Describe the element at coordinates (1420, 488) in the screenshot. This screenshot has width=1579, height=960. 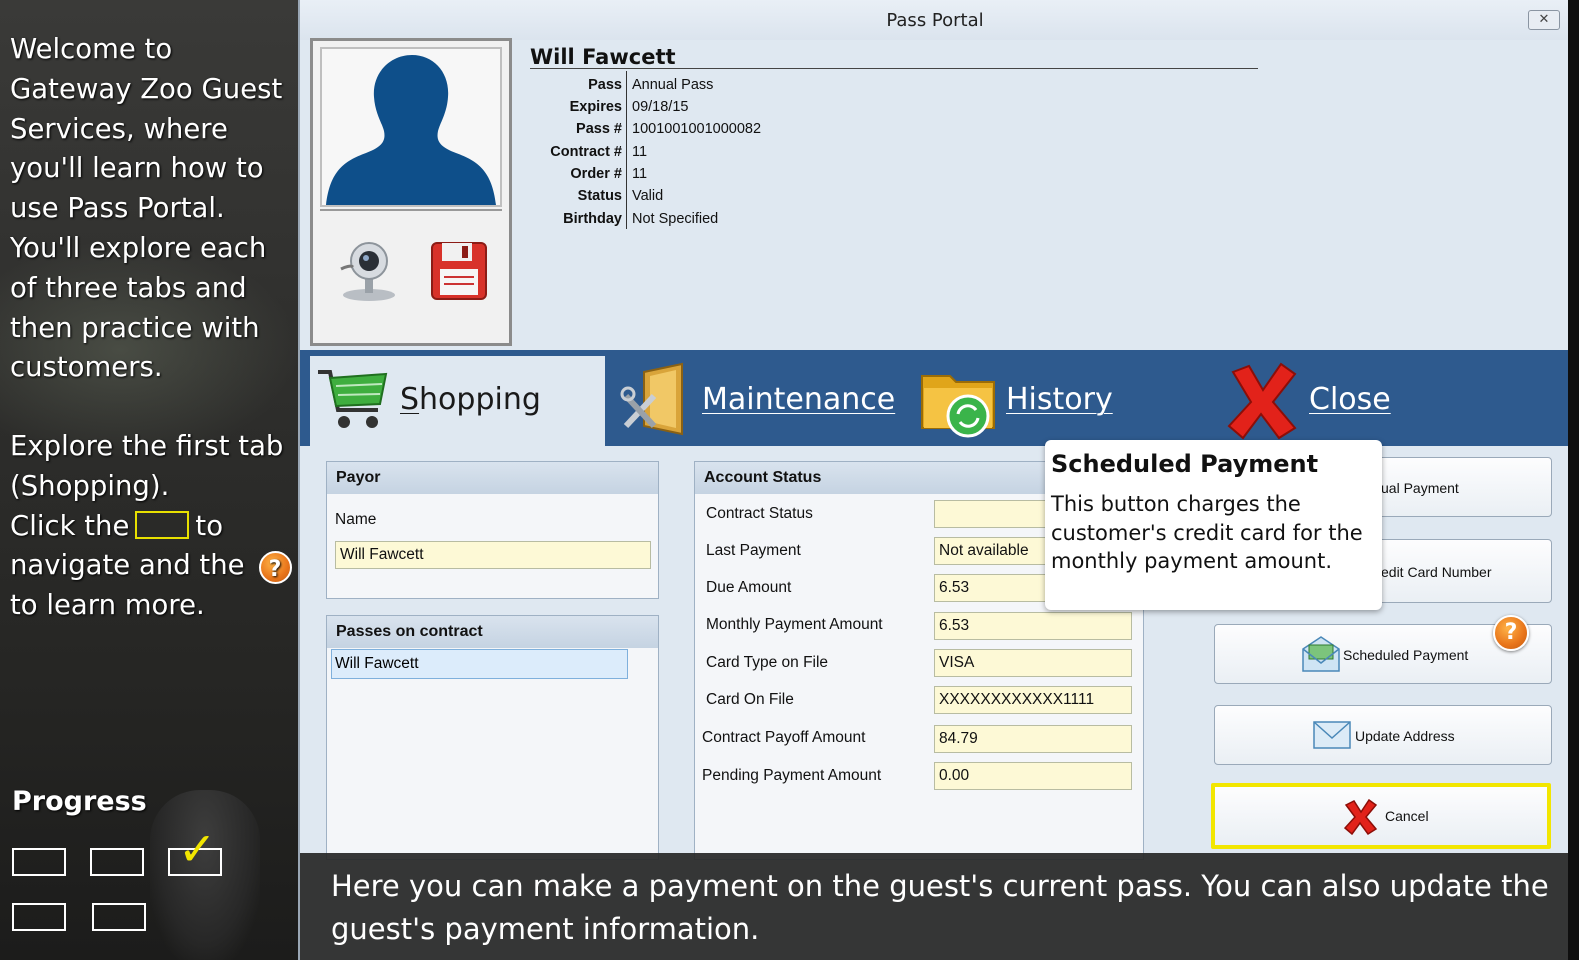
I see `manual-payment-label: ual Payment` at that location.